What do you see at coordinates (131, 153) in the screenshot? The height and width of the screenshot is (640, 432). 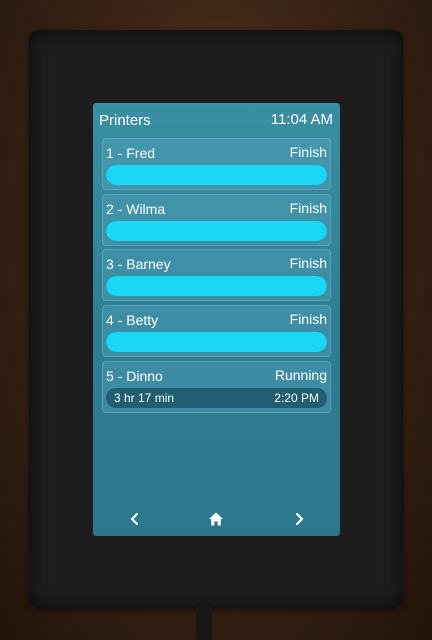 I see `printer-name: 1 - Fred` at bounding box center [131, 153].